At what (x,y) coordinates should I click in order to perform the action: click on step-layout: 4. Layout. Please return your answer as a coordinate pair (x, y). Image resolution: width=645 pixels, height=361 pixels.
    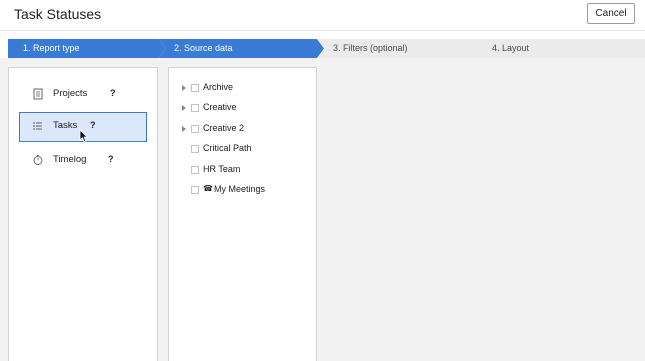
    Looking at the image, I should click on (561, 48).